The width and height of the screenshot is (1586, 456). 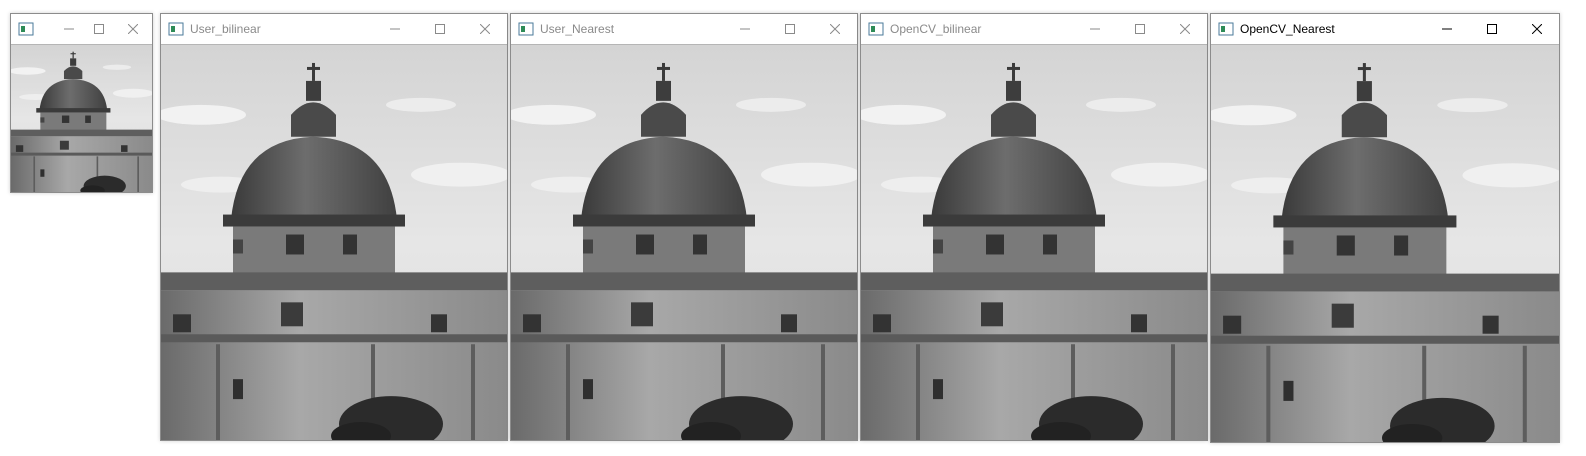 I want to click on title-bar: OpenCV_Nearest, so click(x=1385, y=29).